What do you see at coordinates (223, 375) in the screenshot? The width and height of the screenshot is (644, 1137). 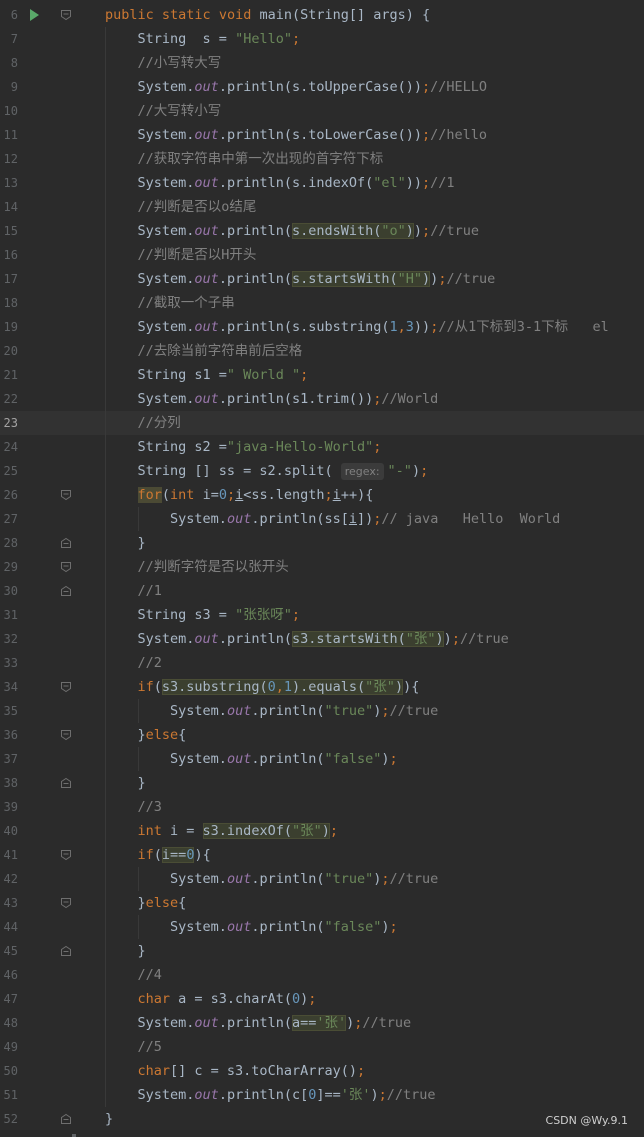 I see `code-text: String s1 =" World ";` at bounding box center [223, 375].